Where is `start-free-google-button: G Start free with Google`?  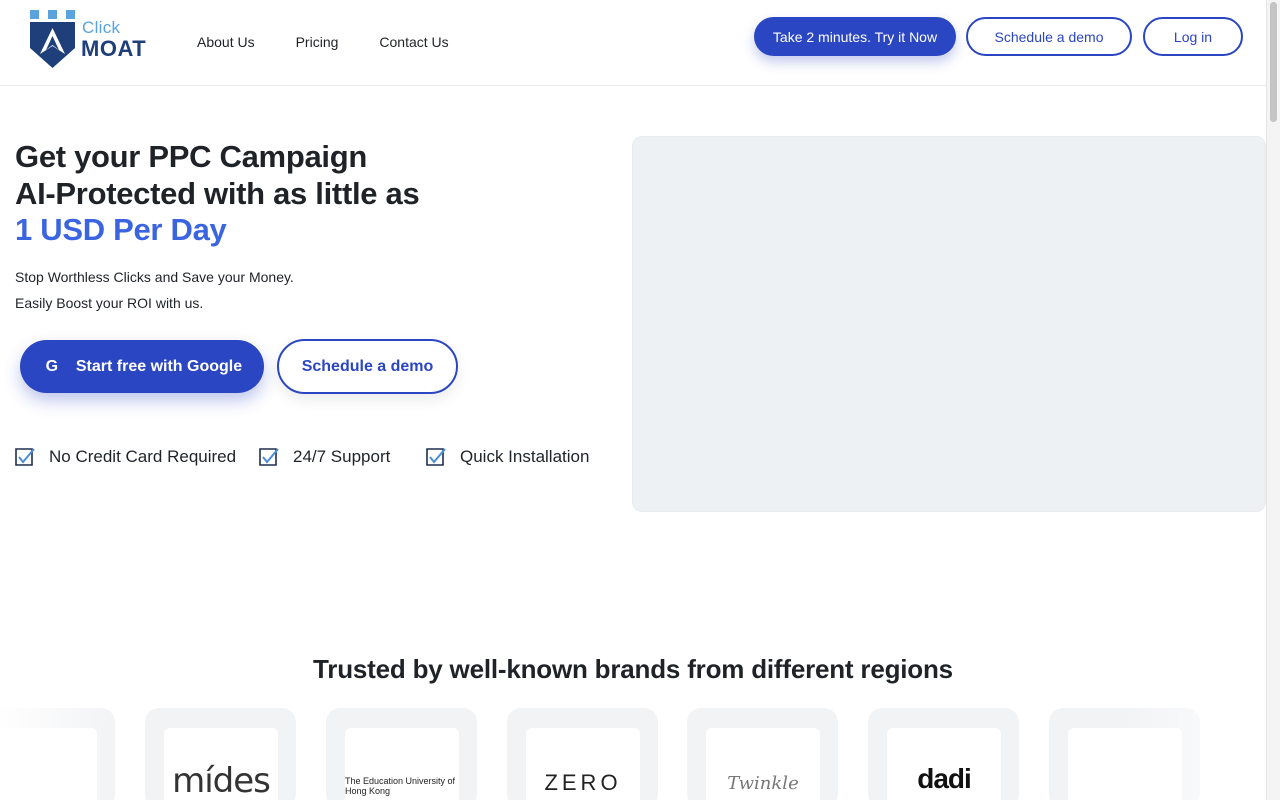 start-free-google-button: G Start free with Google is located at coordinates (142, 366).